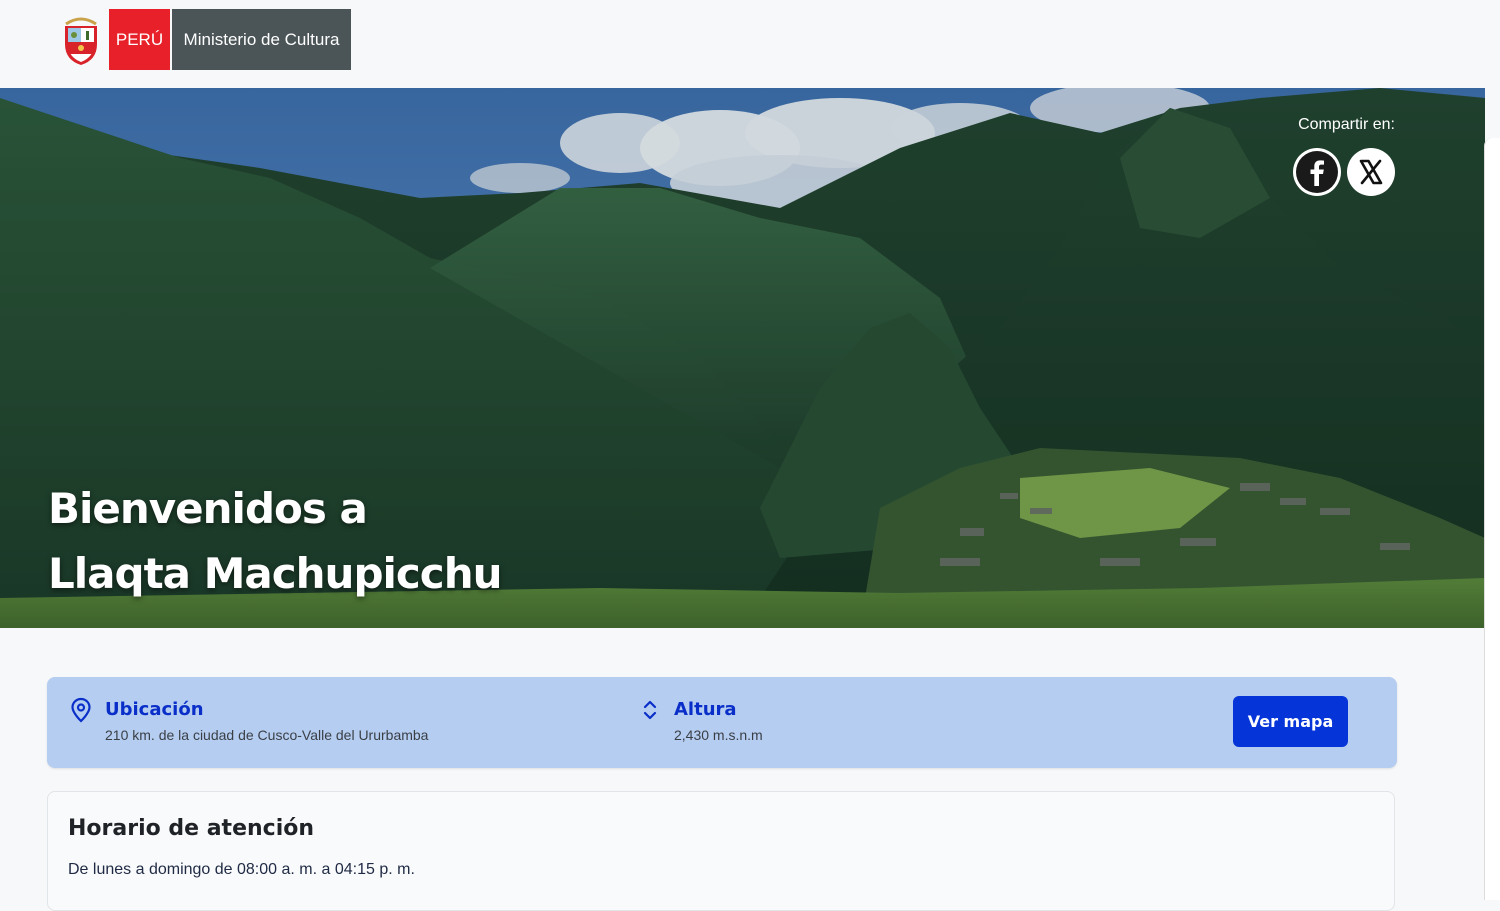 Image resolution: width=1500 pixels, height=911 pixels. I want to click on location-label: Ubicación, so click(154, 709).